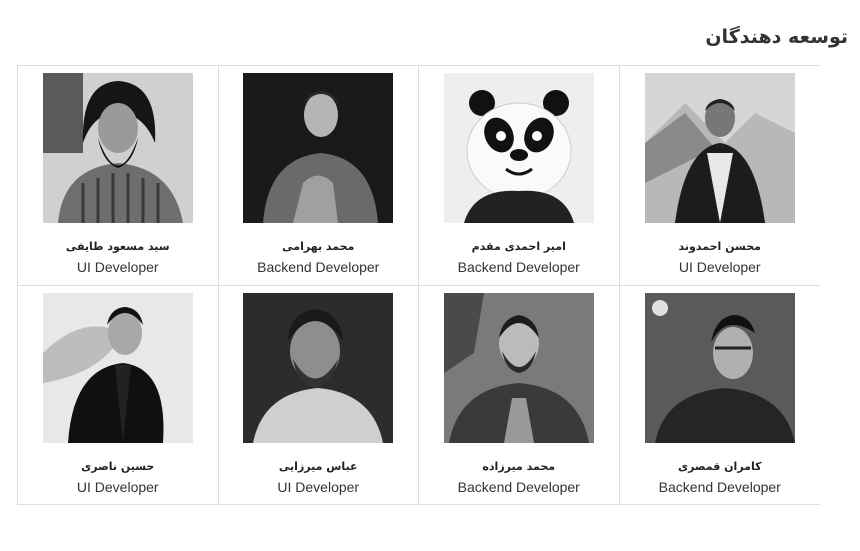 The image size is (860, 551). I want to click on team-member-card: محمد بهرامی Backend Developer, so click(318, 176).